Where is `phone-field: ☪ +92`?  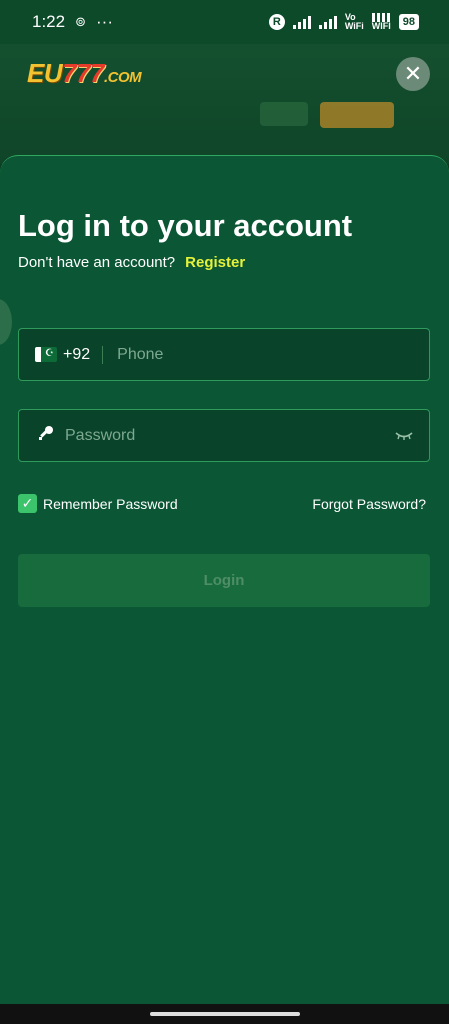 phone-field: ☪ +92 is located at coordinates (224, 354).